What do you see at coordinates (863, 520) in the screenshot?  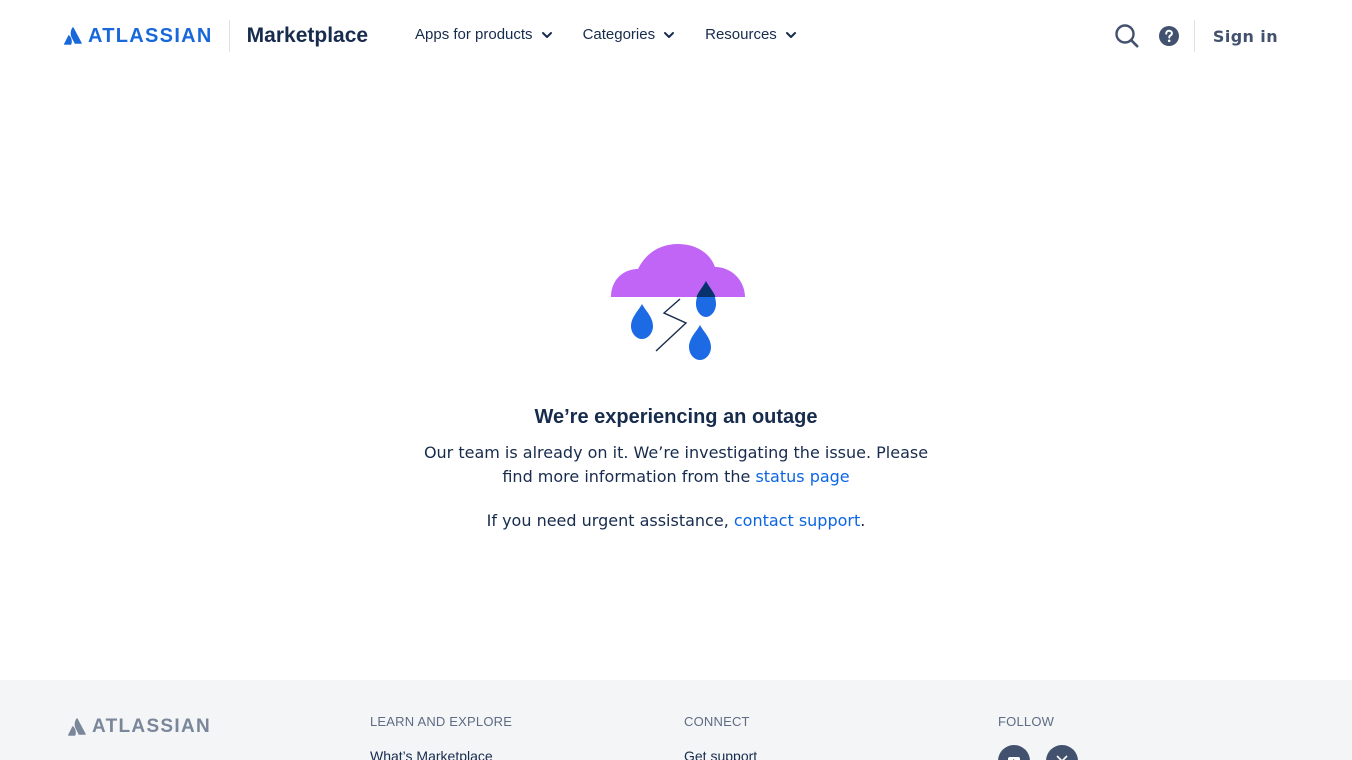 I see `urgent-suffix: .` at bounding box center [863, 520].